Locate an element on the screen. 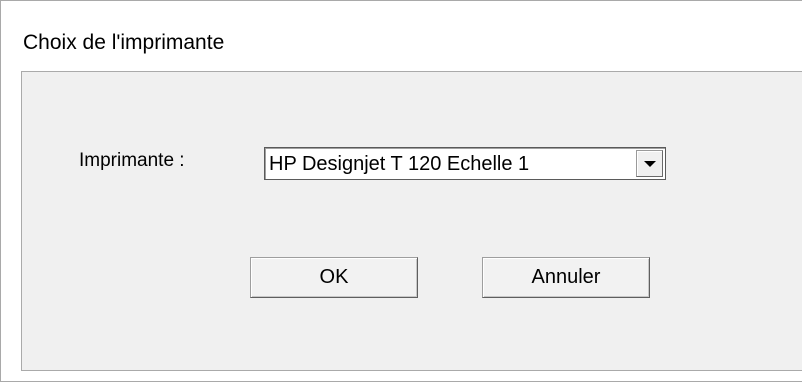 The image size is (802, 382). printer-dropdown-button is located at coordinates (649, 163).